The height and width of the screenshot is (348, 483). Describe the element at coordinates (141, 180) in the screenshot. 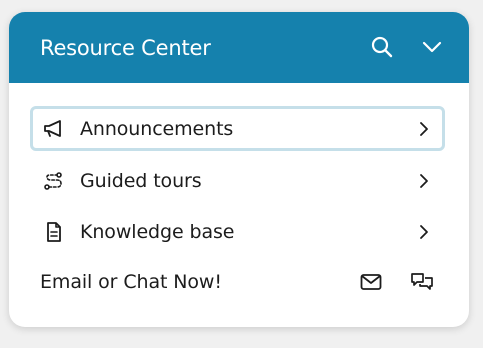

I see `guided-tours-label: Guided tours` at that location.